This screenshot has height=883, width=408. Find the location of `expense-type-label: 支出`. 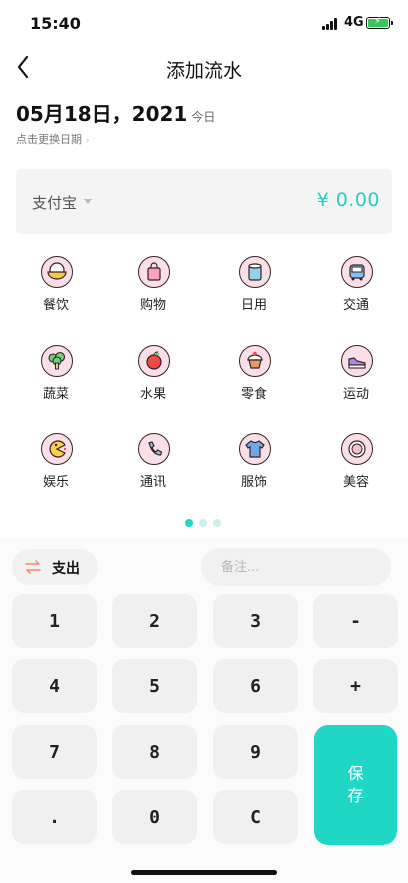

expense-type-label: 支出 is located at coordinates (66, 569).